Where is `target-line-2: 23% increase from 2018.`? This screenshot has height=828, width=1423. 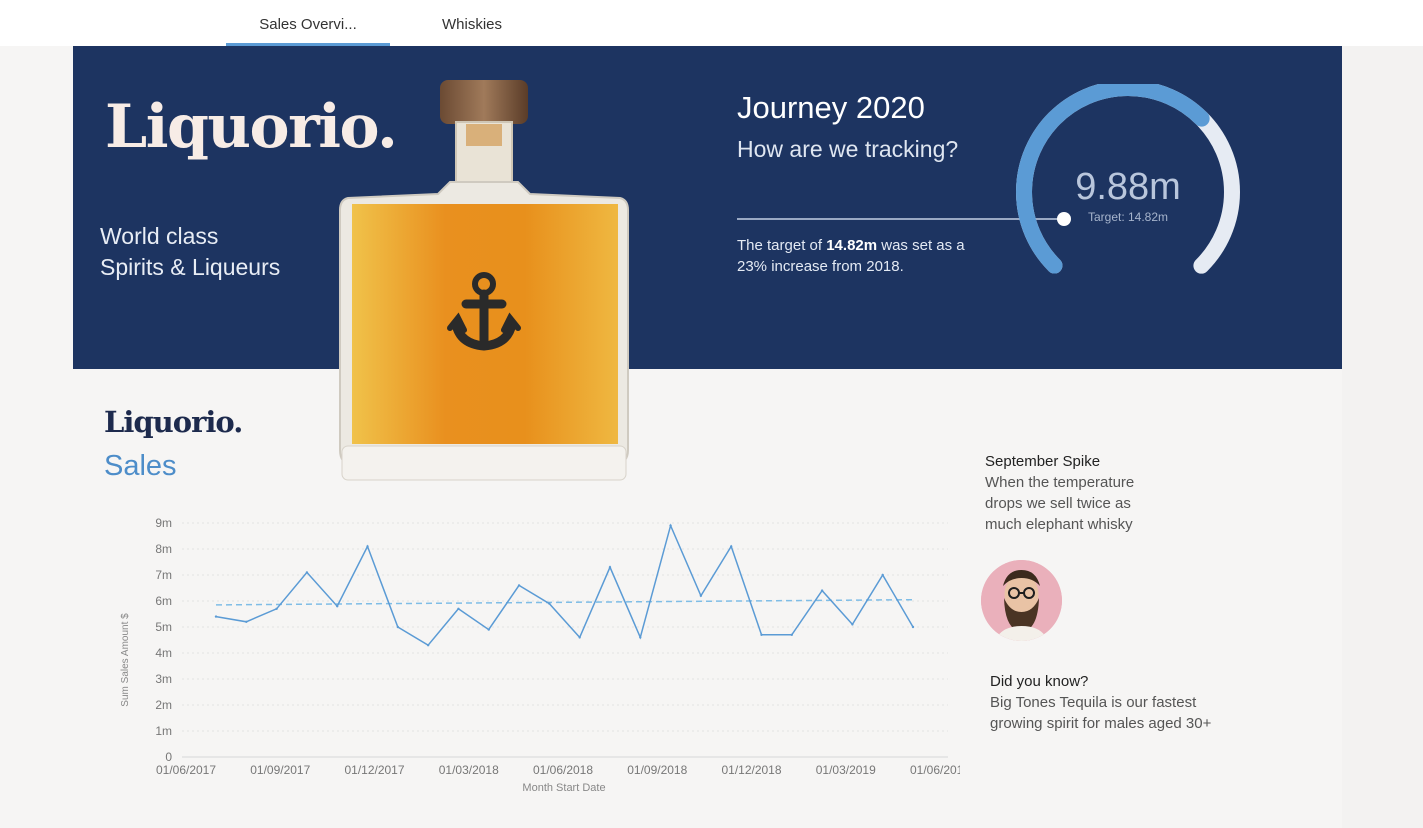
target-line-2: 23% increase from 2018. is located at coordinates (820, 266).